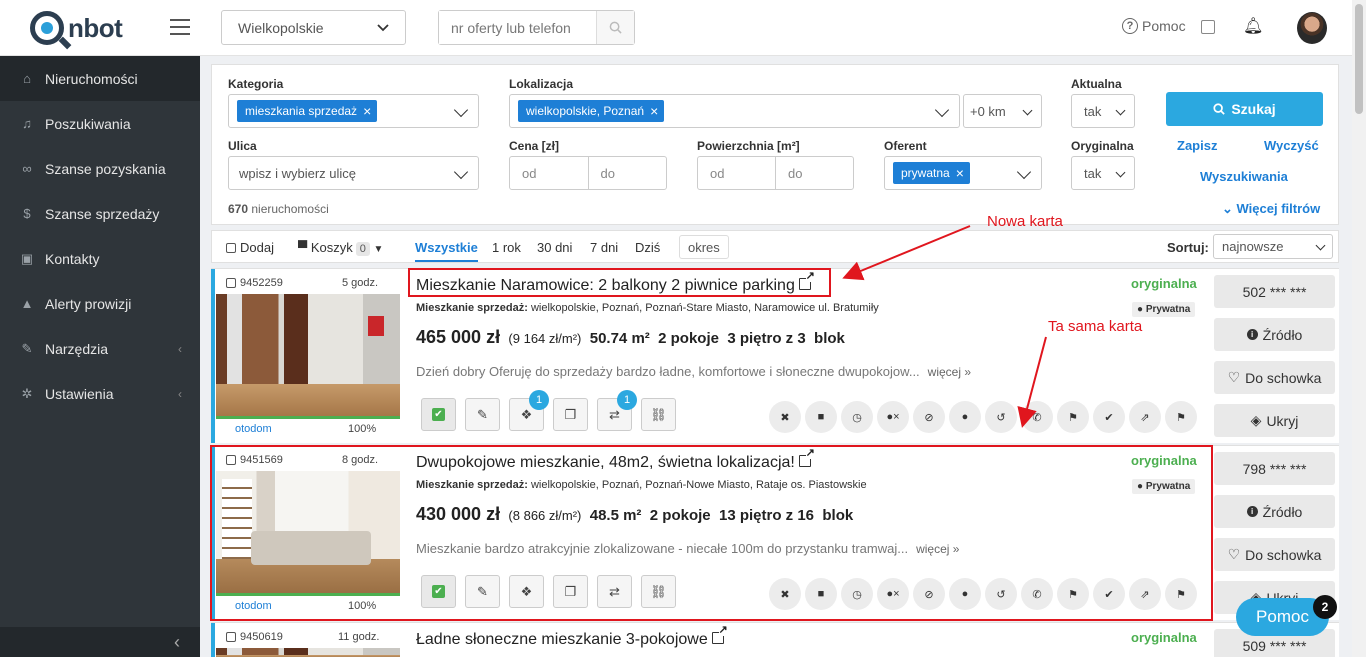 The width and height of the screenshot is (1366, 657). Describe the element at coordinates (1359, 328) in the screenshot. I see `page-scrollbar` at that location.